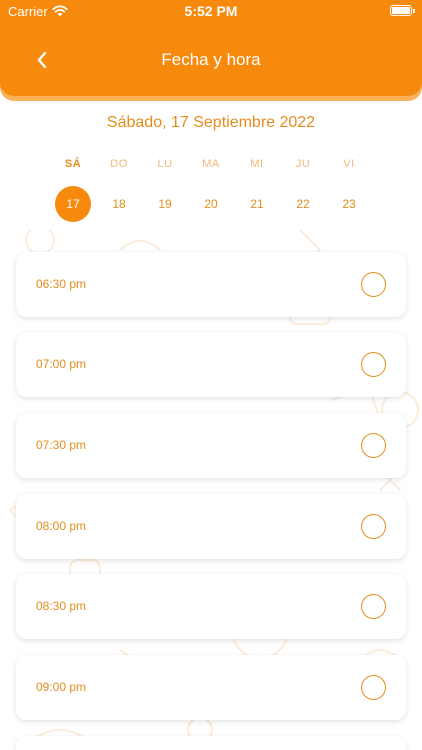  I want to click on day-name: LU, so click(165, 164).